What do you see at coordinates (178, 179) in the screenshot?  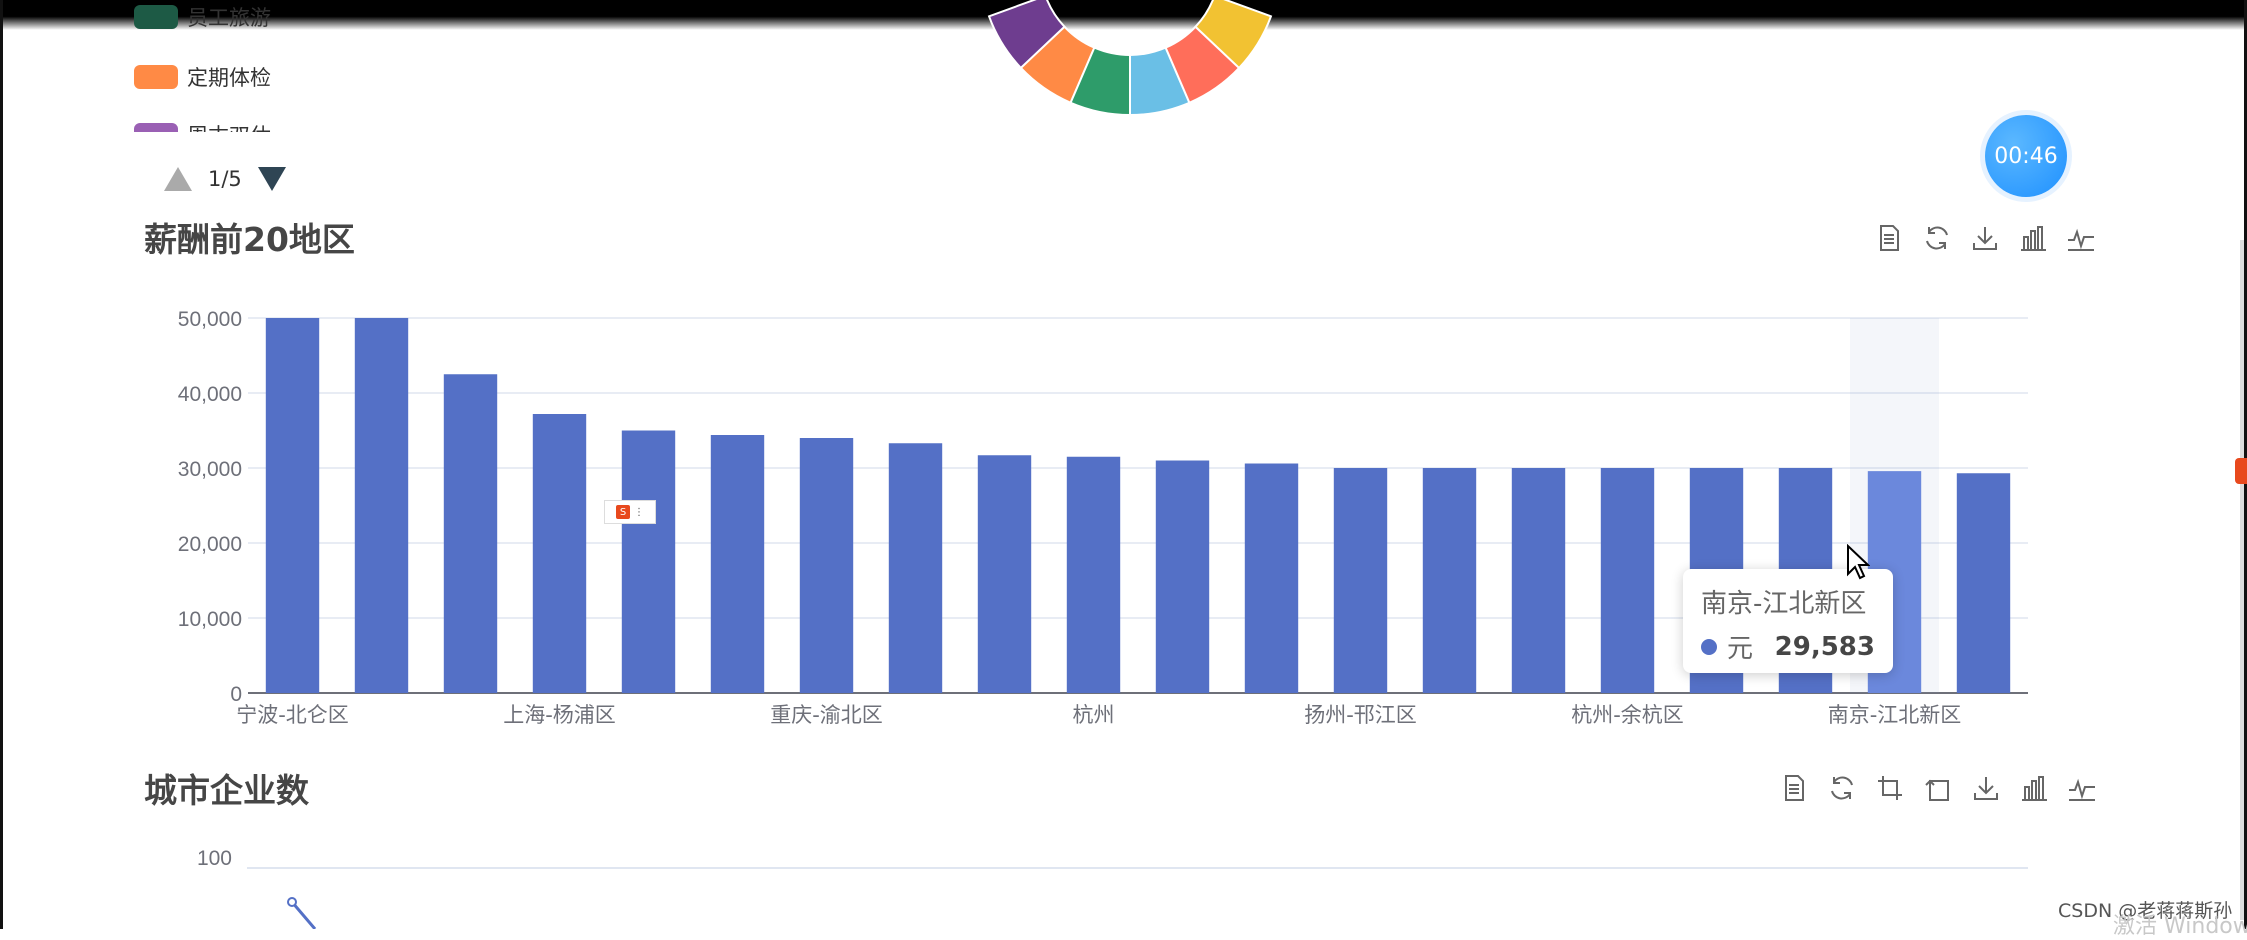 I see `page-up-icon` at bounding box center [178, 179].